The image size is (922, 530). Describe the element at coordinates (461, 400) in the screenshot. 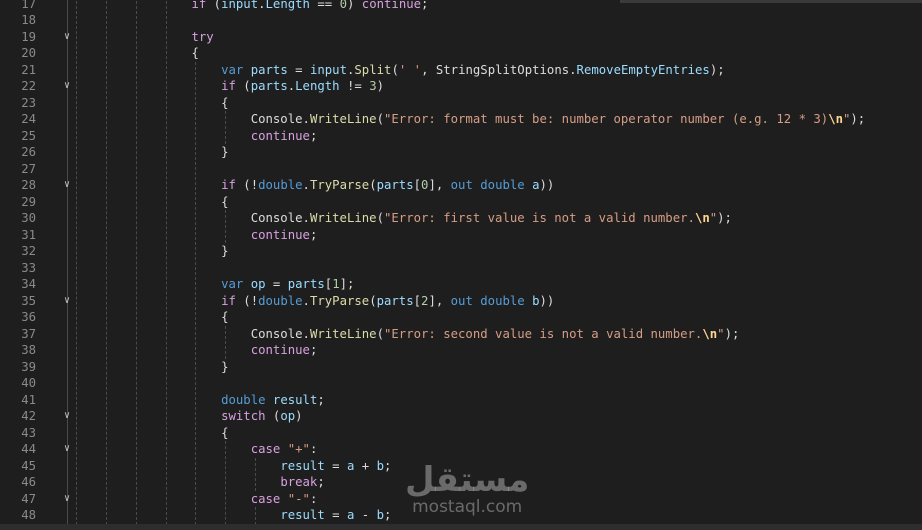

I see `code-line: 41 double result;` at that location.